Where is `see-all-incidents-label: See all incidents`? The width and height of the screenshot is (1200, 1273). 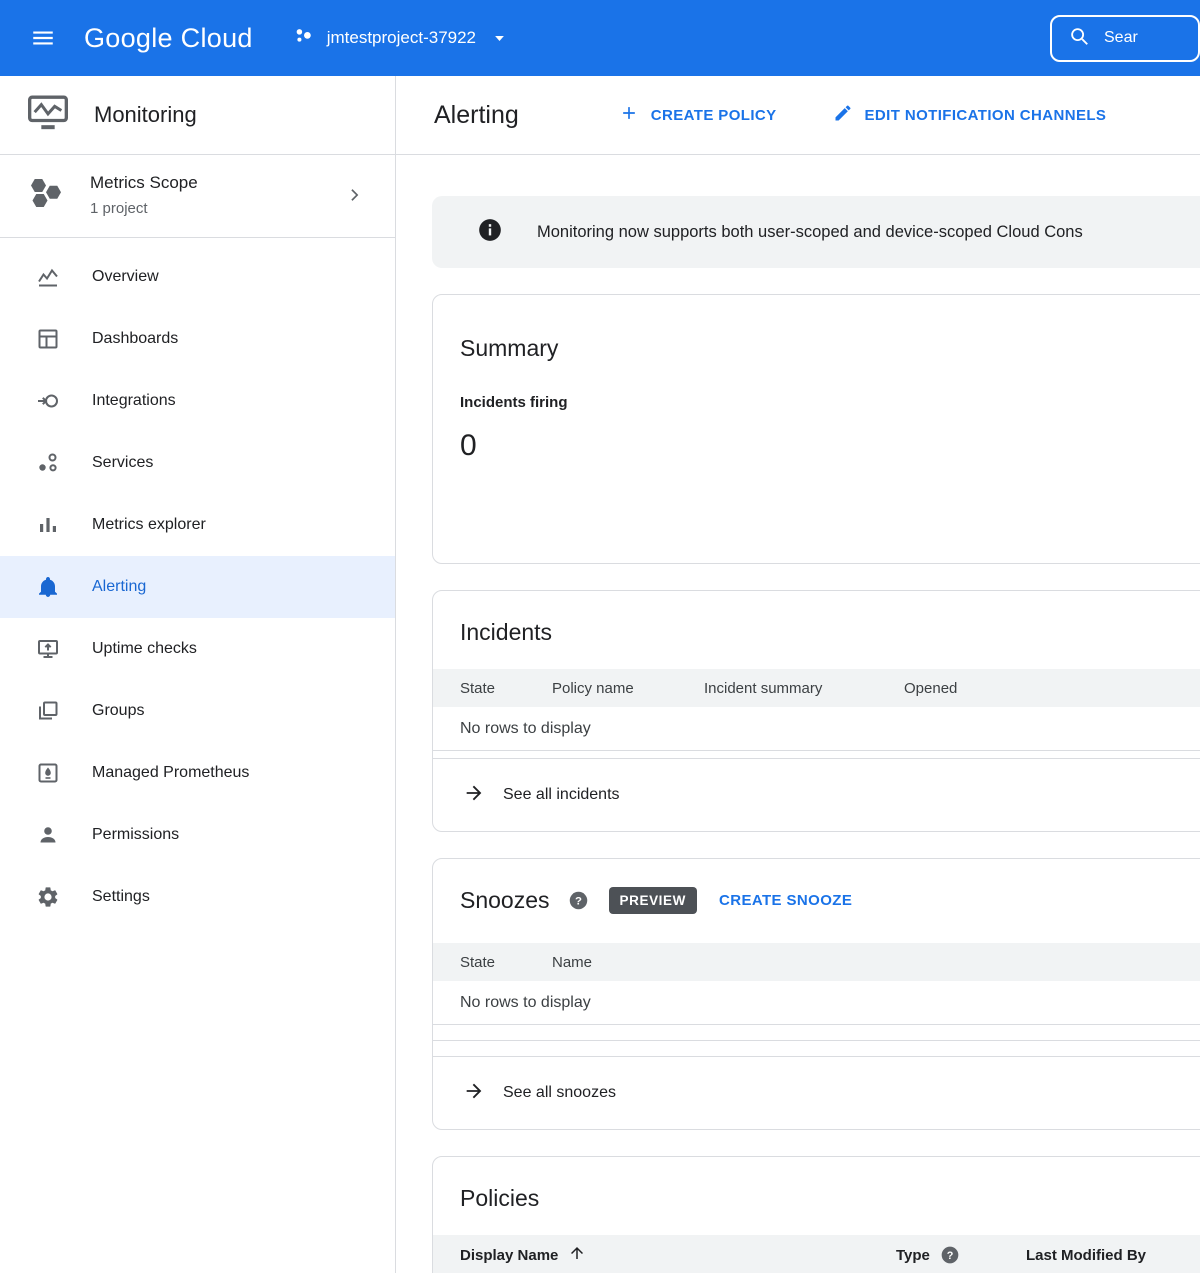
see-all-incidents-label: See all incidents is located at coordinates (561, 794).